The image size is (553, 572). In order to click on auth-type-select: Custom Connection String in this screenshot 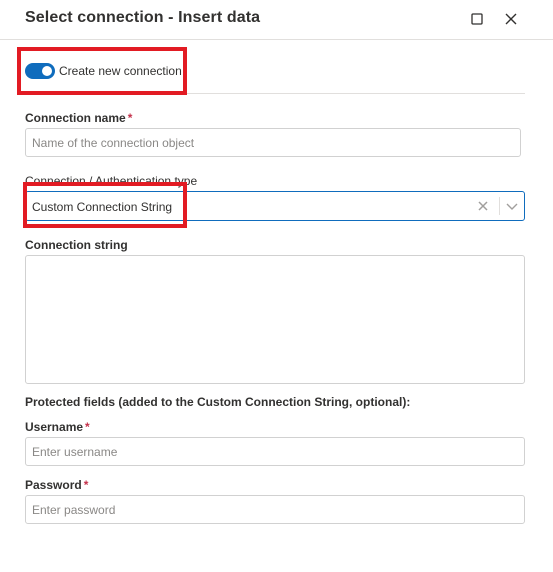, I will do `click(275, 206)`.